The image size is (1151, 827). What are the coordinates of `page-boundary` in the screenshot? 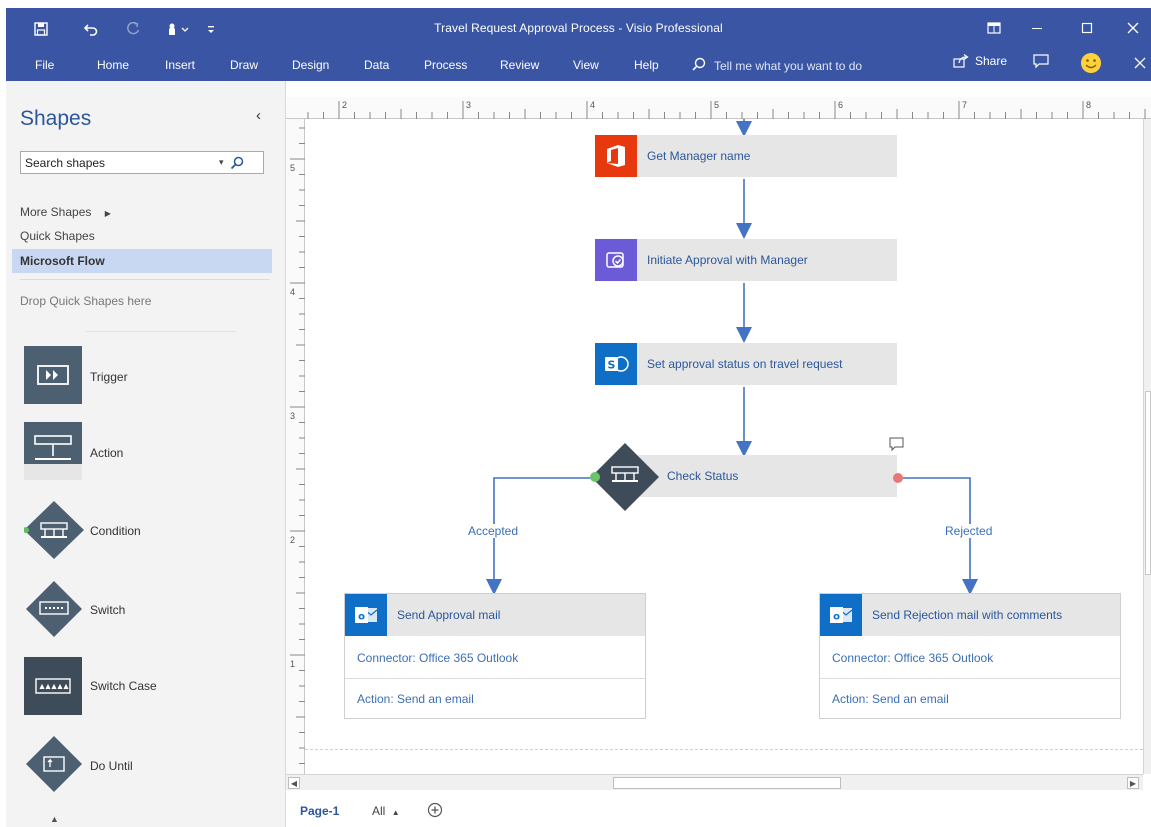 It's located at (724, 749).